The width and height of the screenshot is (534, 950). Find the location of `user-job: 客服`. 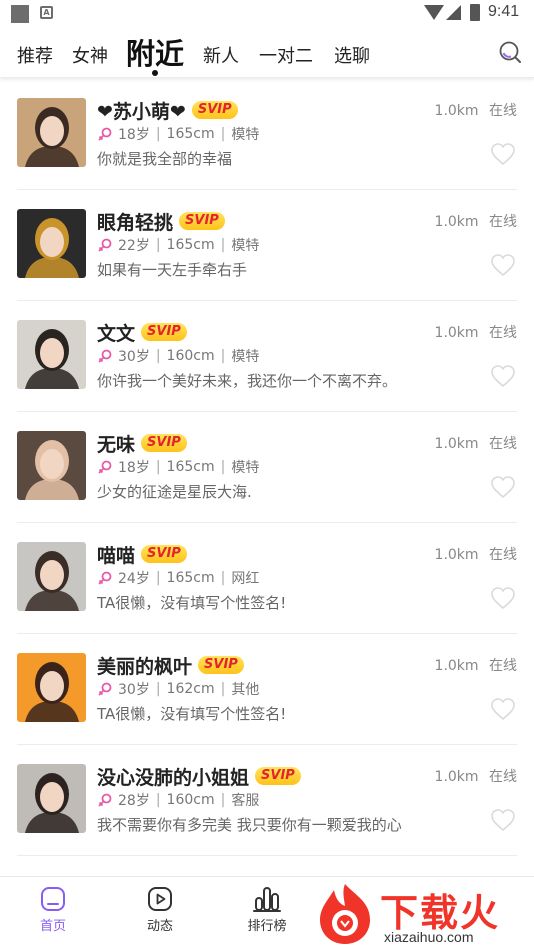

user-job: 客服 is located at coordinates (245, 801).